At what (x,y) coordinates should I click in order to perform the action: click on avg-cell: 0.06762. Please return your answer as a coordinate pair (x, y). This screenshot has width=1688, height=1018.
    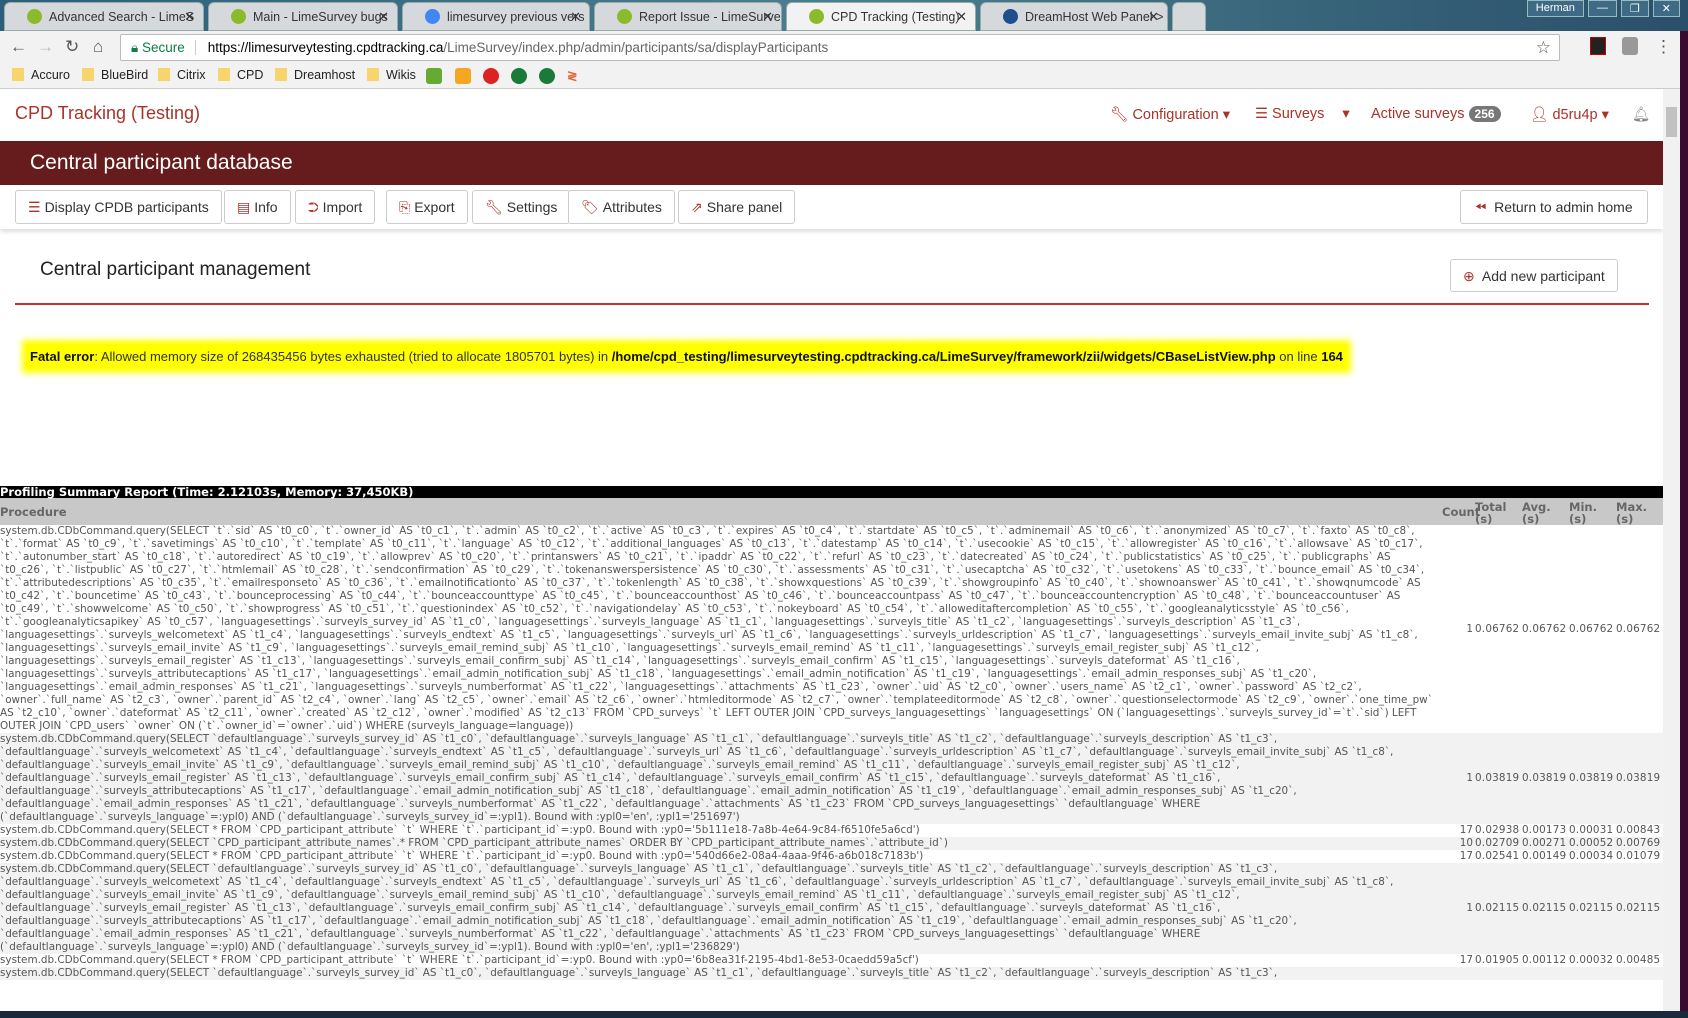
    Looking at the image, I should click on (1545, 629).